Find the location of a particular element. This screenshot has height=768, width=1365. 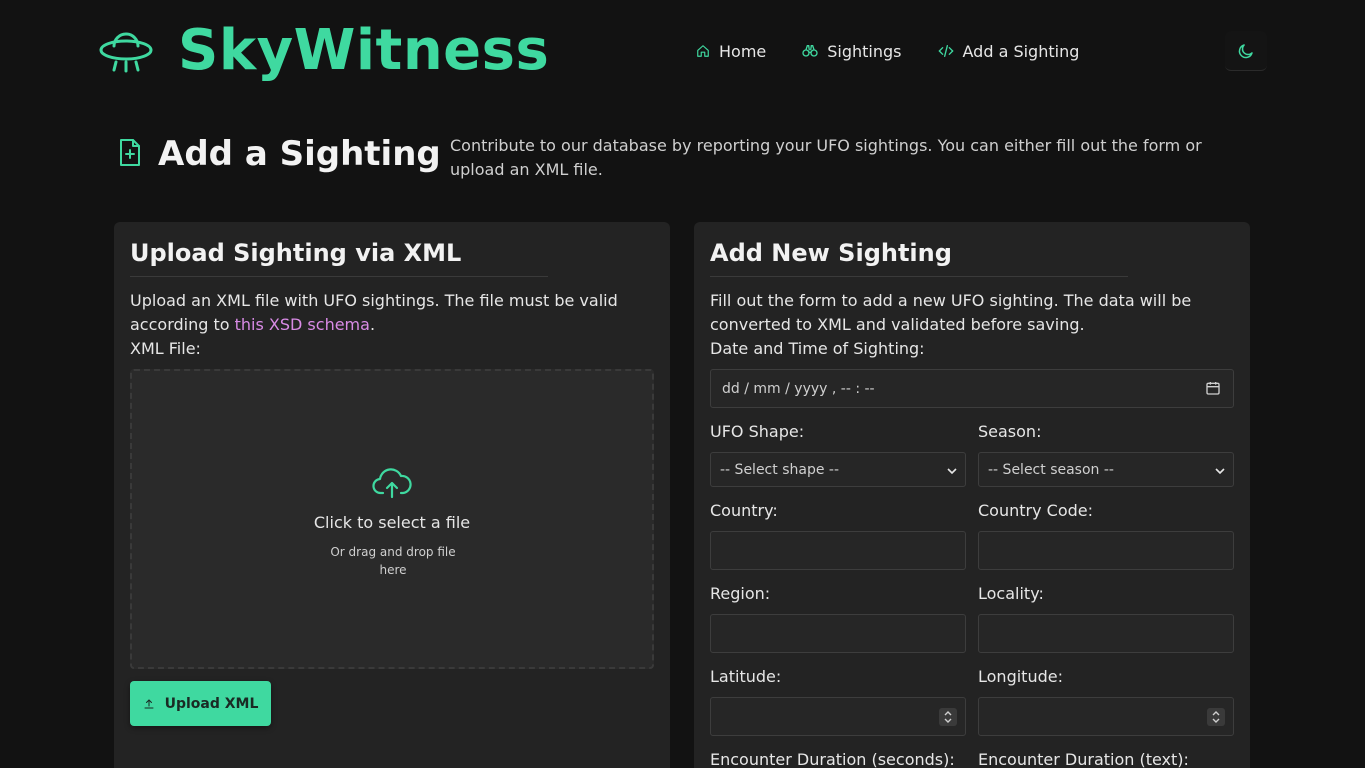

calendar-icon is located at coordinates (1213, 388).